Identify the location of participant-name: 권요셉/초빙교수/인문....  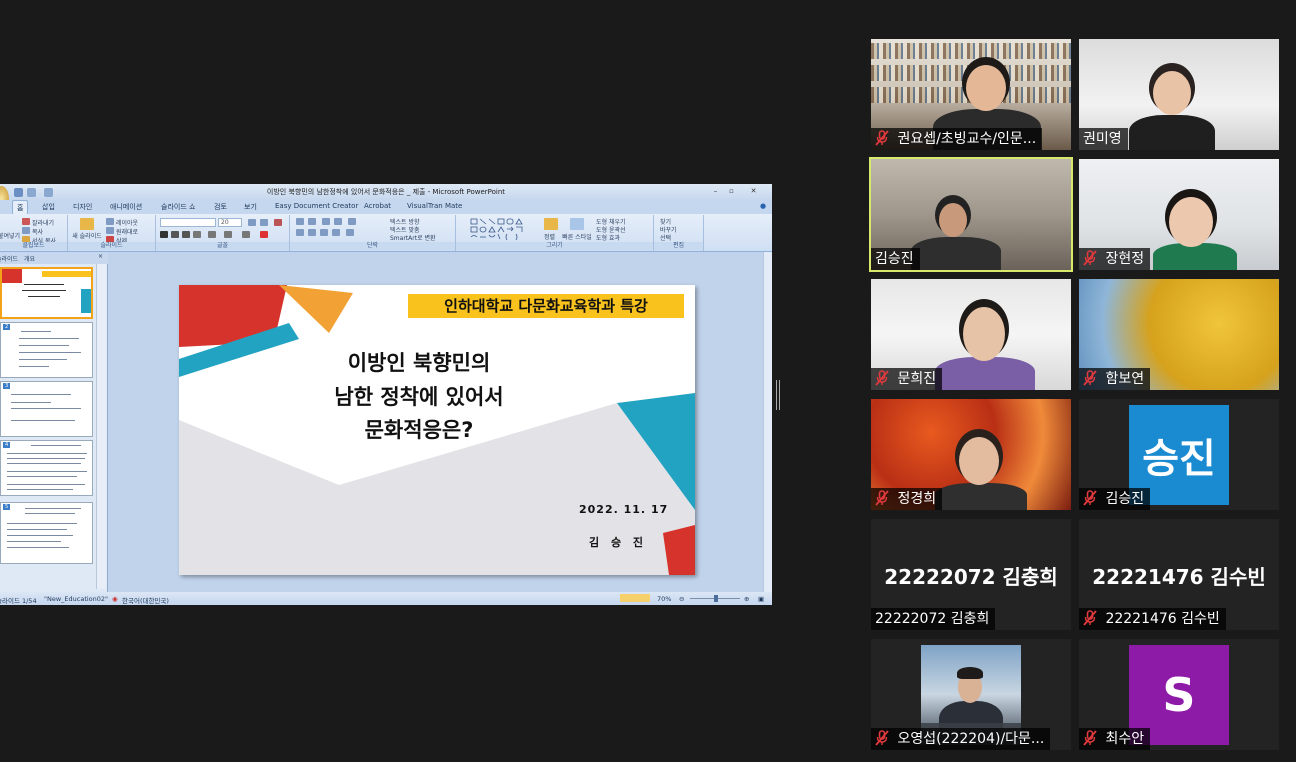
(967, 139).